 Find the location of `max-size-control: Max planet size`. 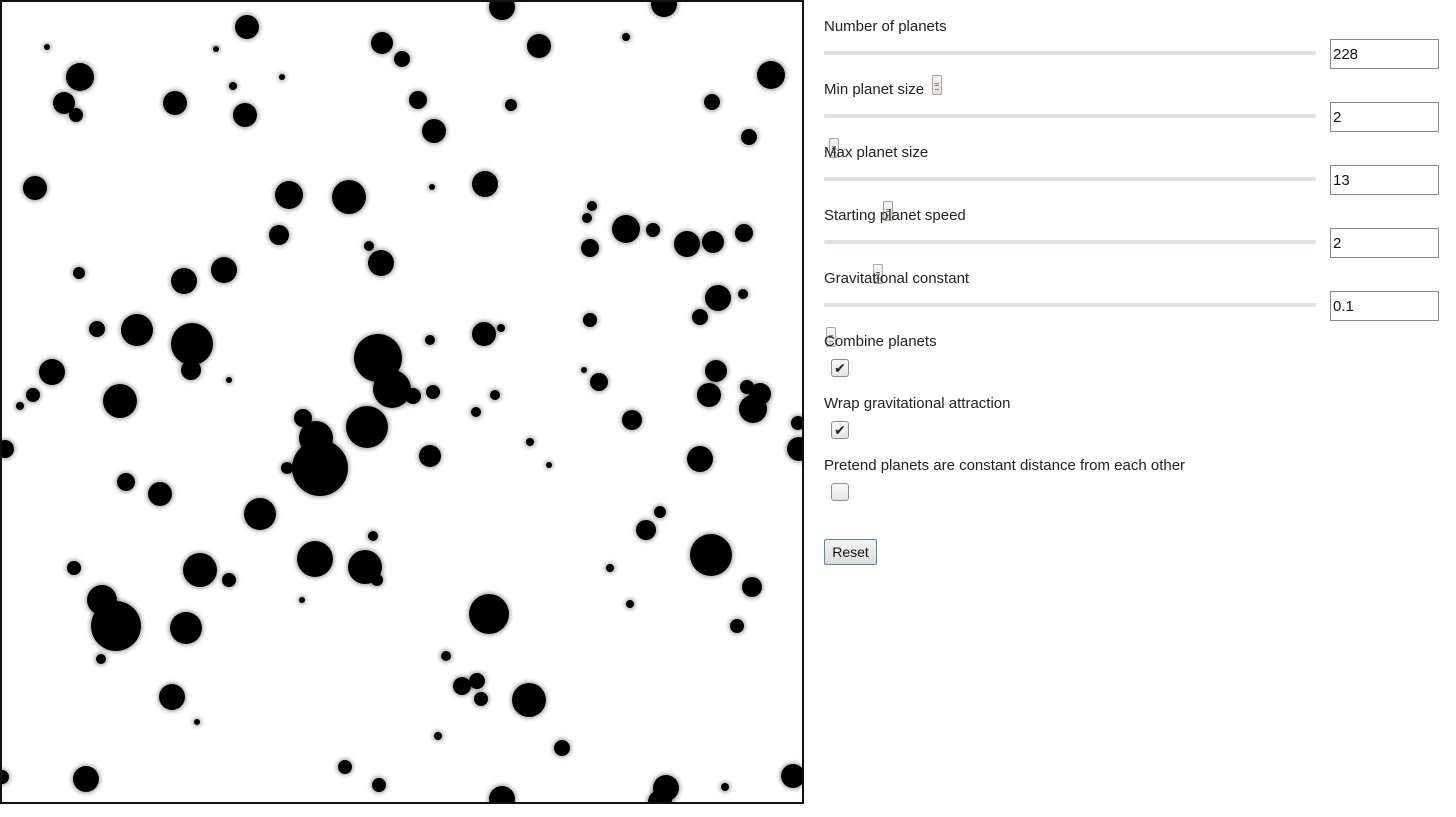

max-size-control: Max planet size is located at coordinates (1132, 182).